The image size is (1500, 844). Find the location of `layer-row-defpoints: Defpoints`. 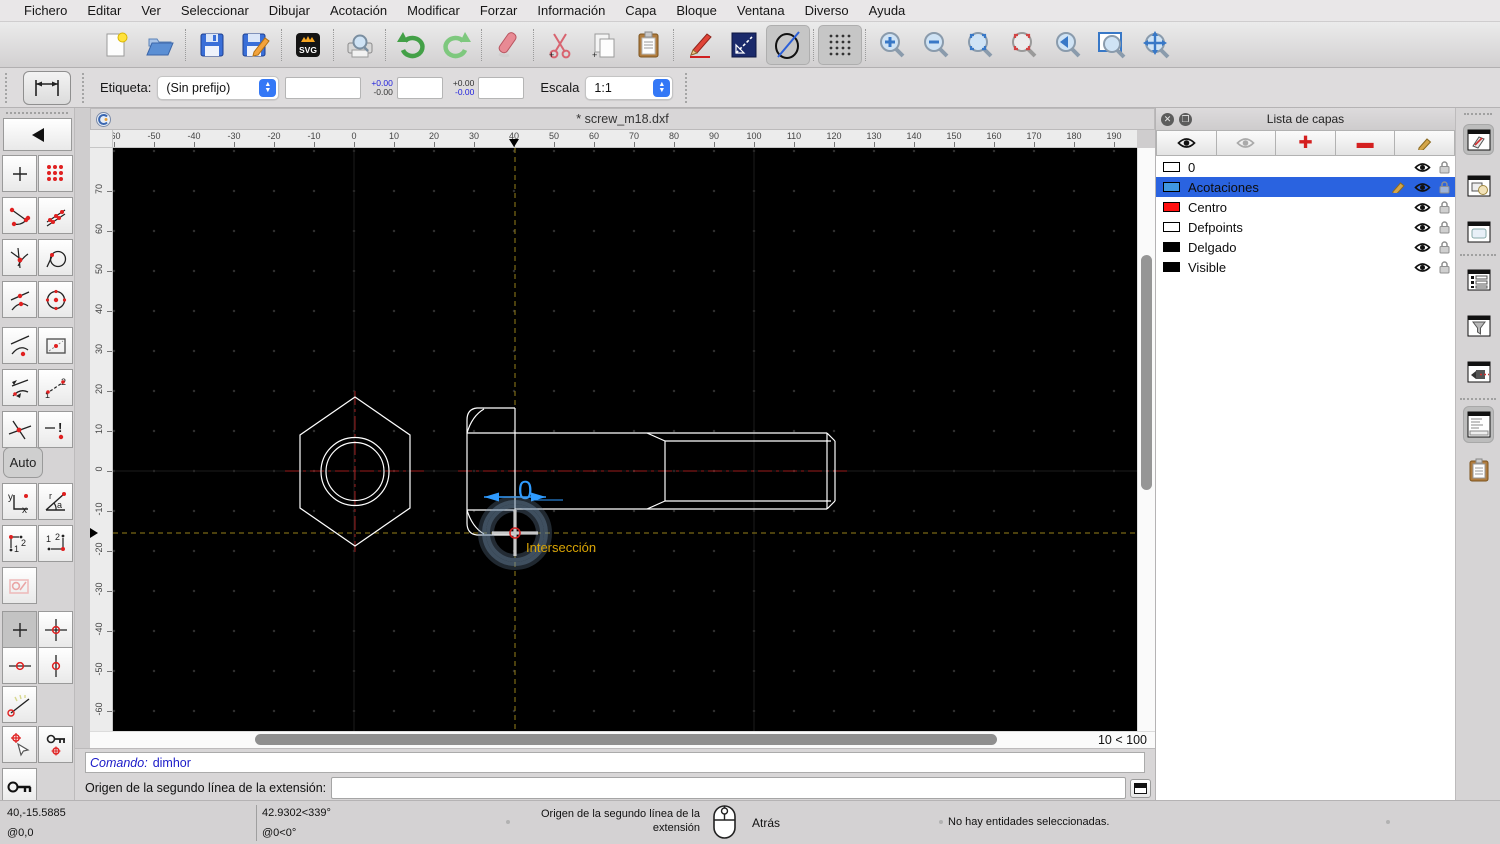

layer-row-defpoints: Defpoints is located at coordinates (1305, 227).